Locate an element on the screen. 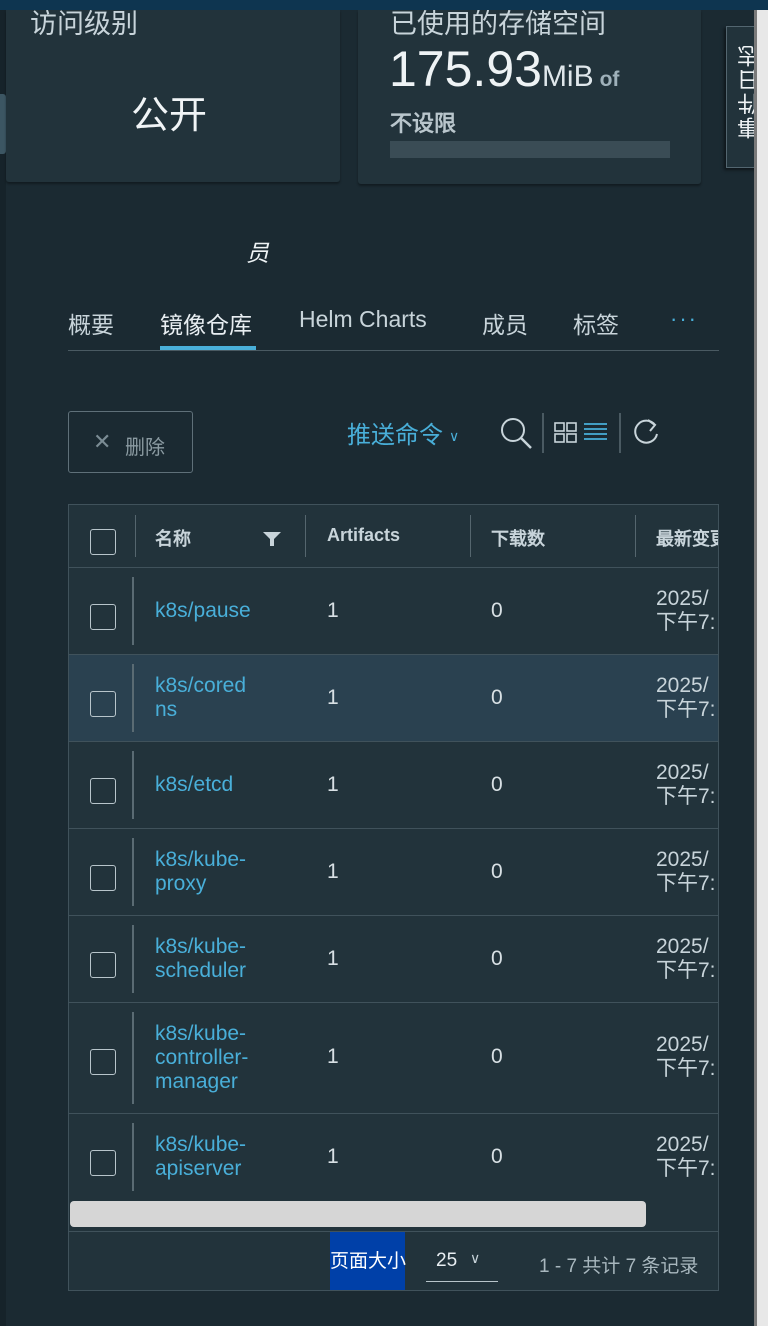 This screenshot has width=768, height=1326. repository-name-link: k8s/kube-apiserver is located at coordinates (215, 1157).